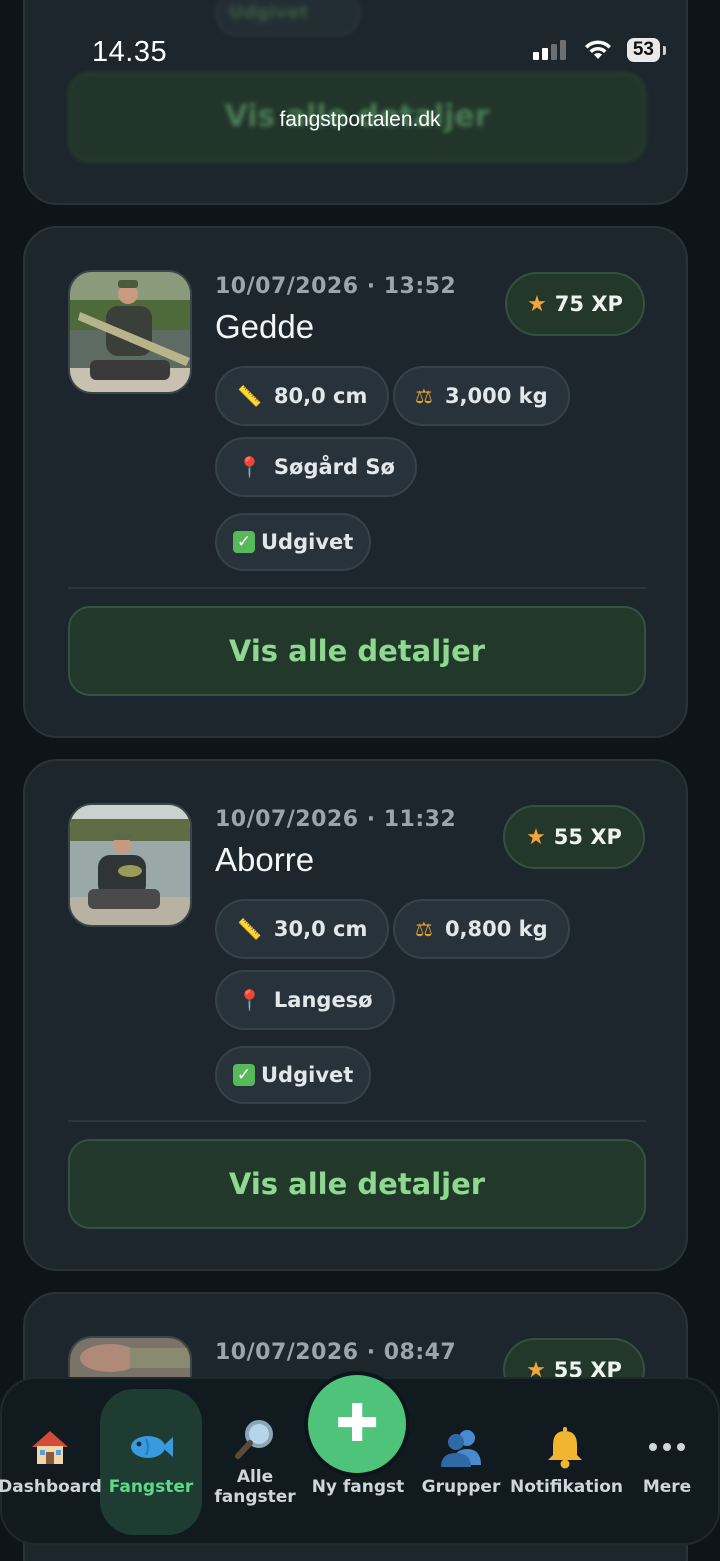 This screenshot has height=1561, width=720. Describe the element at coordinates (265, 326) in the screenshot. I see `catch-species: Gedde` at that location.